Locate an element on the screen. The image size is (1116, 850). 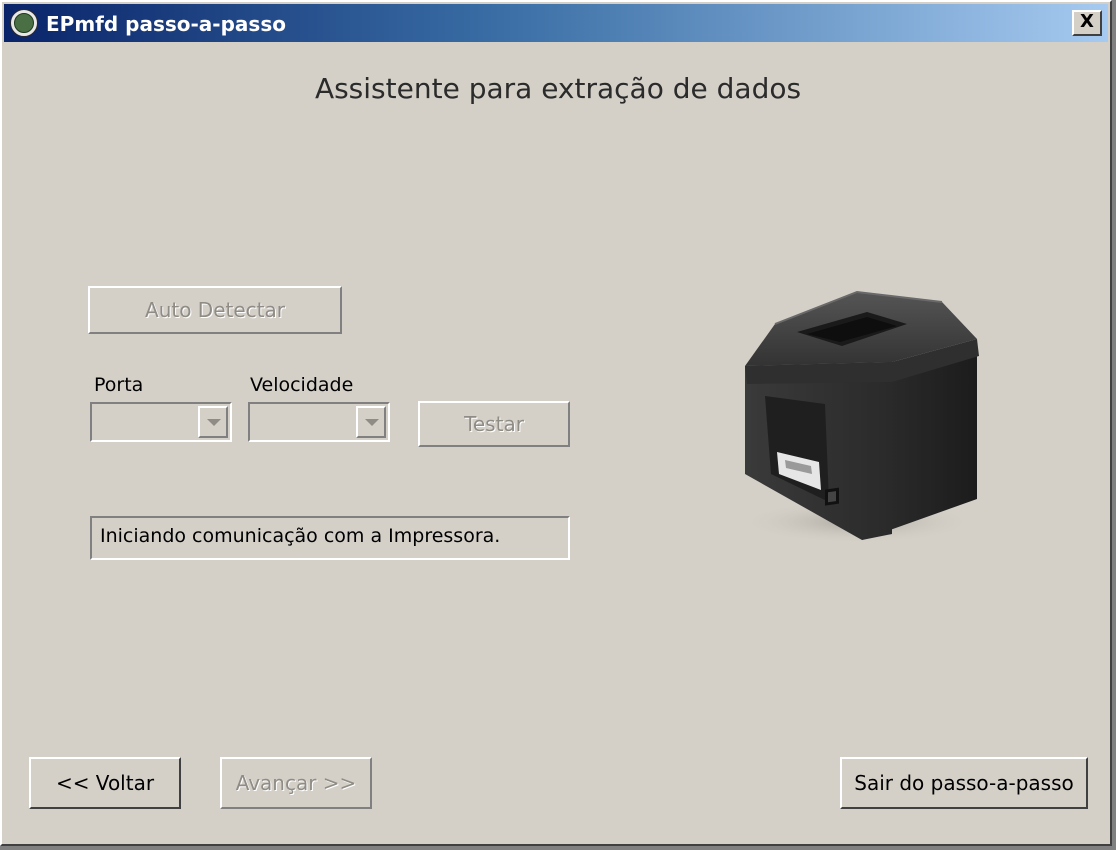
speed-select is located at coordinates (319, 422).